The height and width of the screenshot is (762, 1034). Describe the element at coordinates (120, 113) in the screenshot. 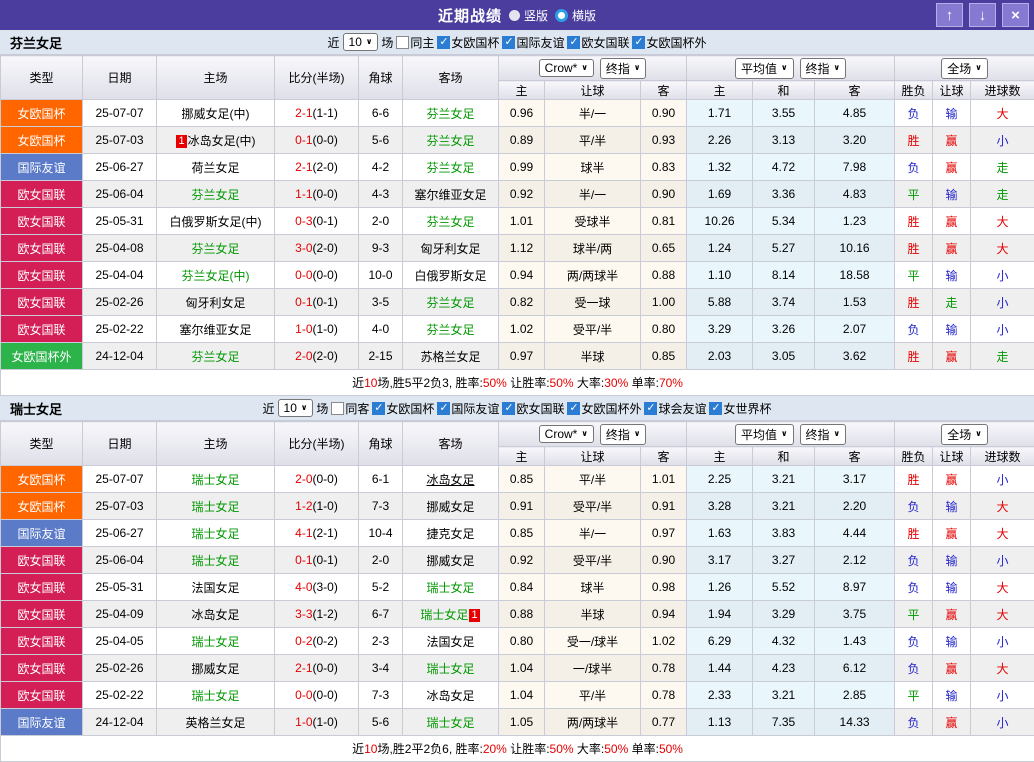

I see `match-date: 25-07-07` at that location.